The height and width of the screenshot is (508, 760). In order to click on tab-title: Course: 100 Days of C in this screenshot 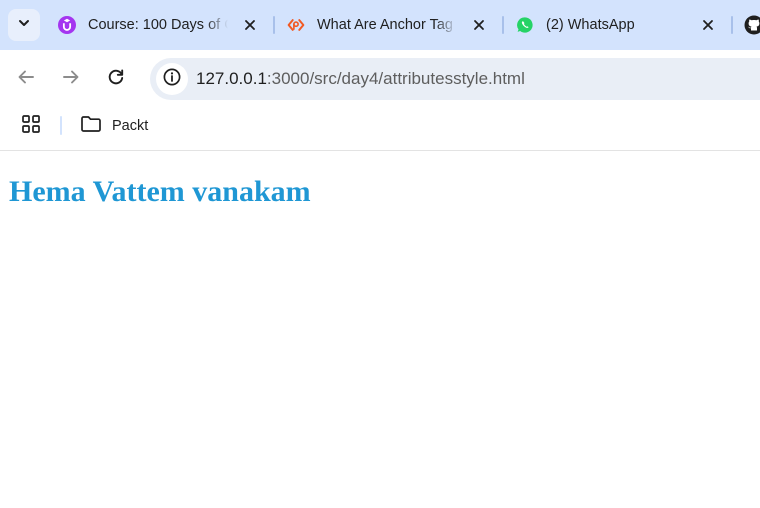, I will do `click(158, 25)`.